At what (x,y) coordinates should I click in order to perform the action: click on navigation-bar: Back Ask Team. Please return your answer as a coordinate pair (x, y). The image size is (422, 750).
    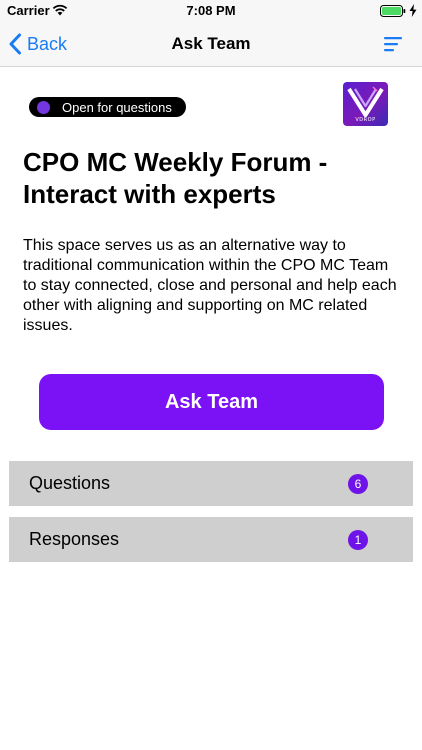
    Looking at the image, I should click on (211, 44).